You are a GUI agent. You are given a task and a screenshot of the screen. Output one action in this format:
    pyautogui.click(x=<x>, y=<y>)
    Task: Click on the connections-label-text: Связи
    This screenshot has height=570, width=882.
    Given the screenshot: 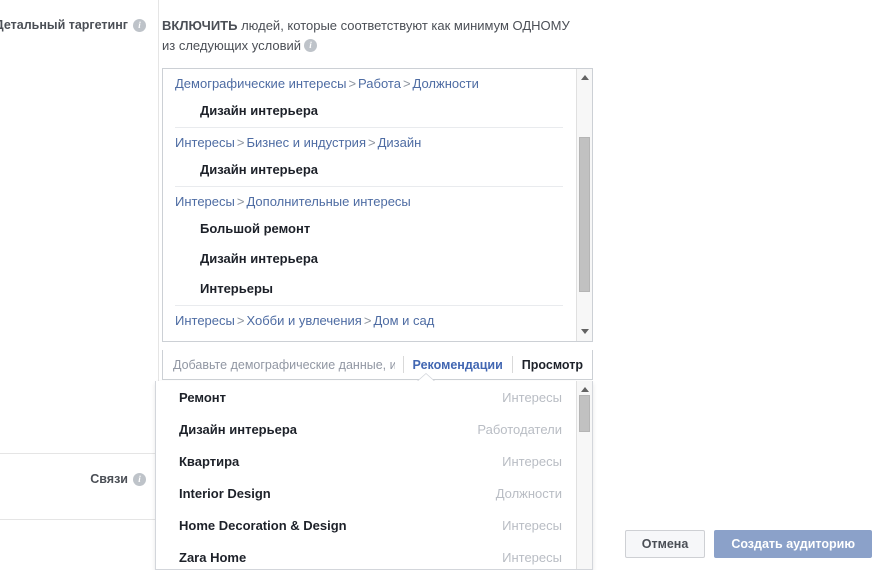 What is the action you would take?
    pyautogui.click(x=109, y=479)
    